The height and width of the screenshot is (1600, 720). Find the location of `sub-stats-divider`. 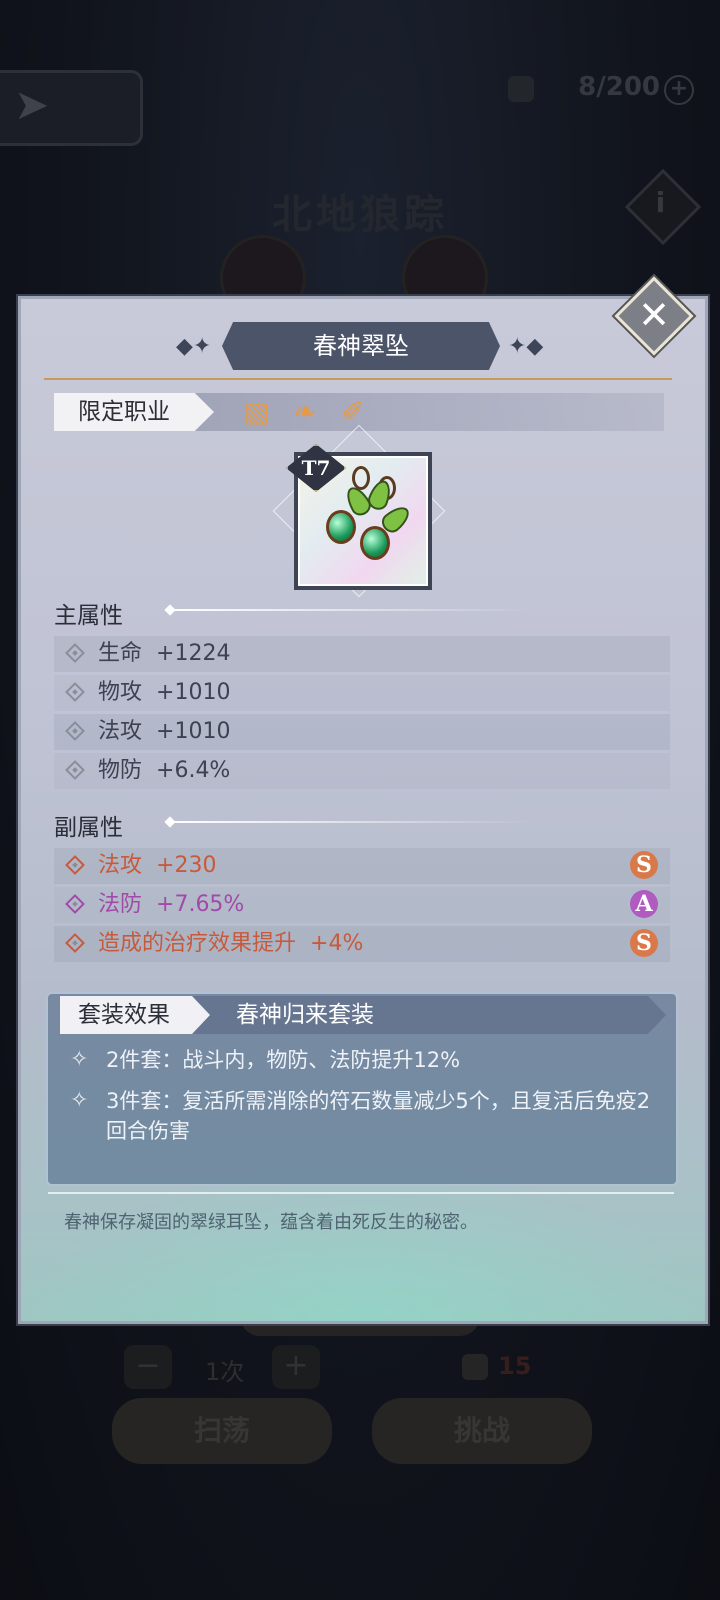

sub-stats-divider is located at coordinates (354, 822).